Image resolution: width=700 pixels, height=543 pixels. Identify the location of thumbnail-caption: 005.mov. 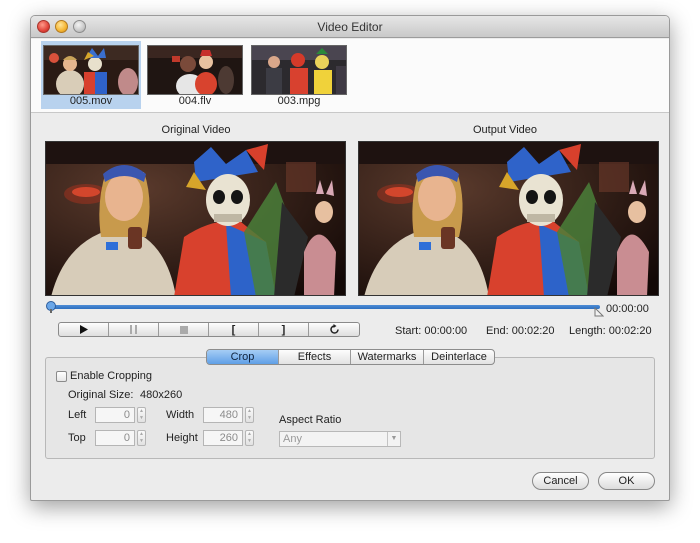
(91, 101).